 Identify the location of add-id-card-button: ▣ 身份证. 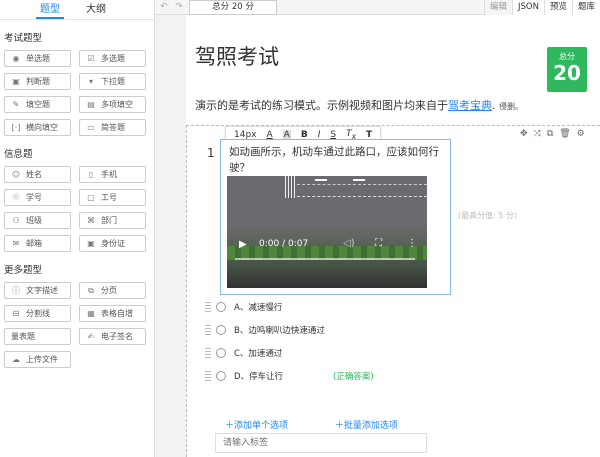
(112, 243).